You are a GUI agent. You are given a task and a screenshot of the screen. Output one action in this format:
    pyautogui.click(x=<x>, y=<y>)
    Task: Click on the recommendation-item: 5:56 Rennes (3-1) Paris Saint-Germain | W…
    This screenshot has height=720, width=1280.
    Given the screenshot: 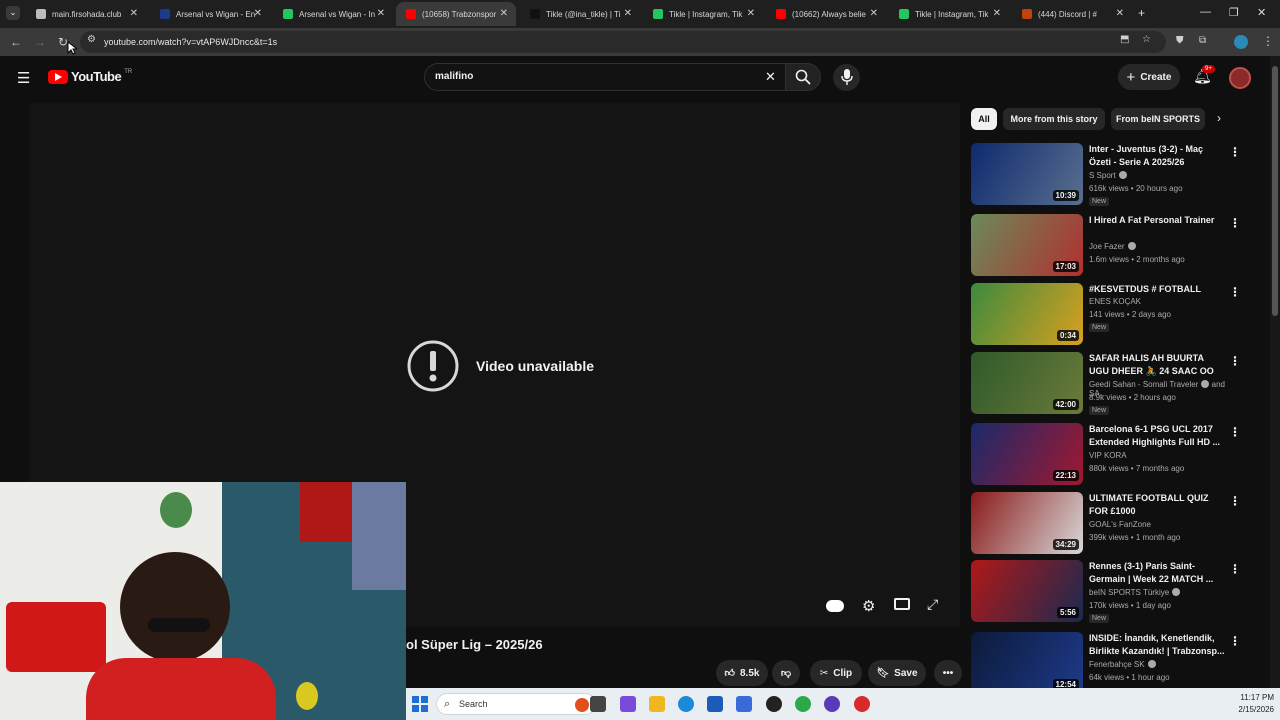 What is the action you would take?
    pyautogui.click(x=1106, y=592)
    